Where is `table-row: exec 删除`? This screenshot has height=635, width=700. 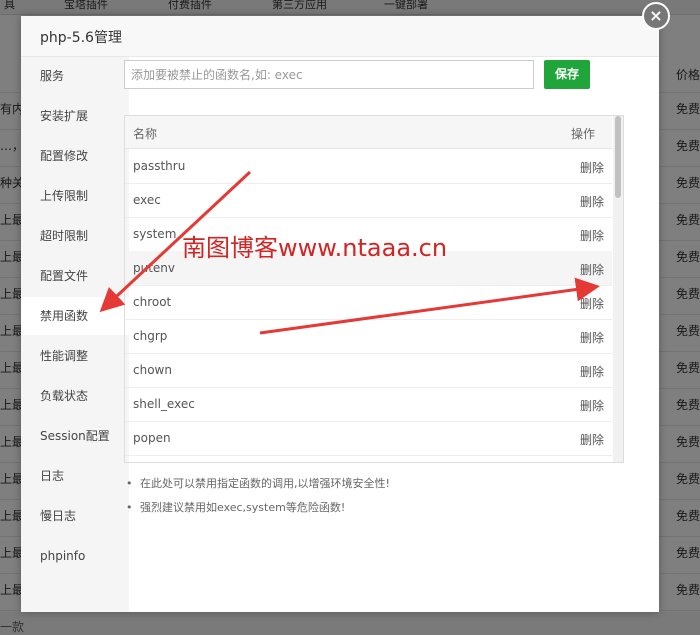
table-row: exec 删除 is located at coordinates (368, 200).